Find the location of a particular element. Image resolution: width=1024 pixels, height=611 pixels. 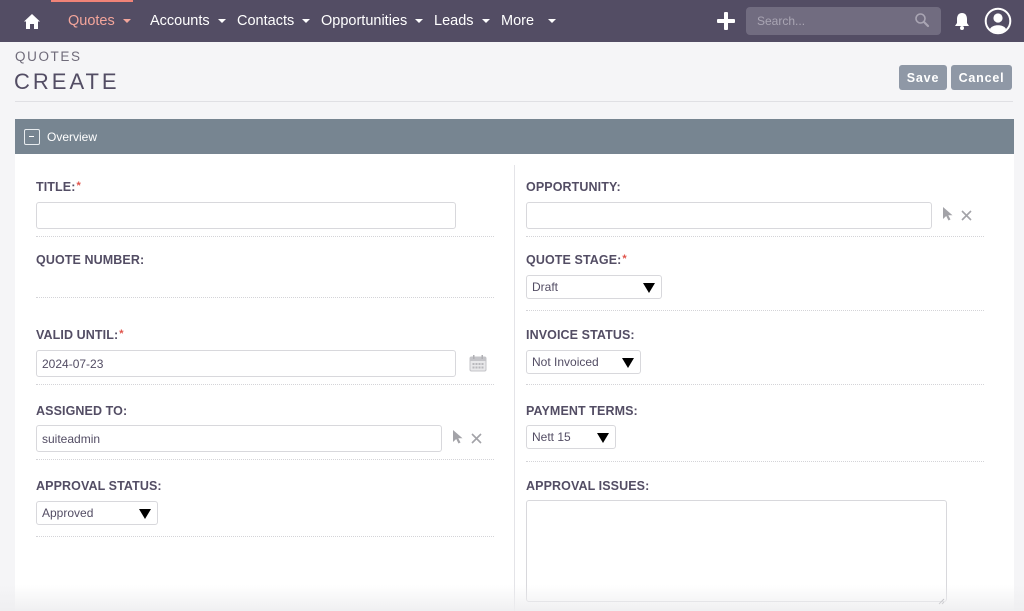

field-label-approval-status: APPROVAL STATUS: is located at coordinates (99, 486).